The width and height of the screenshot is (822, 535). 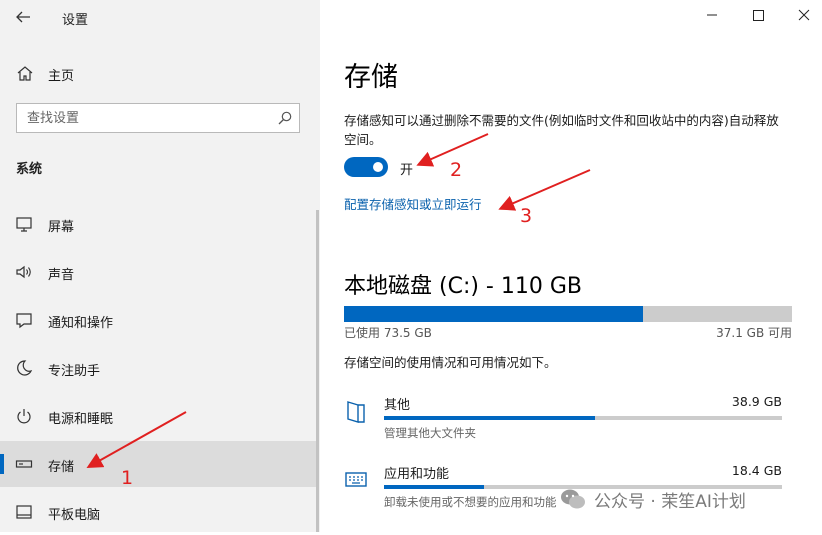 I want to click on storage-icon, so click(x=24, y=464).